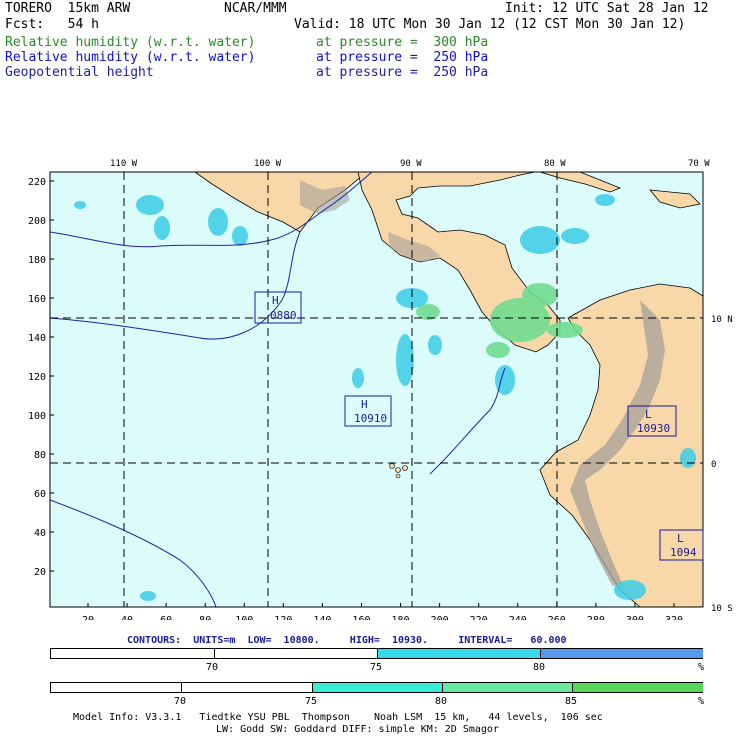  Describe the element at coordinates (607, 8) in the screenshot. I see `init-time: Init: 12 UTC Sat 28 Jan 12` at that location.